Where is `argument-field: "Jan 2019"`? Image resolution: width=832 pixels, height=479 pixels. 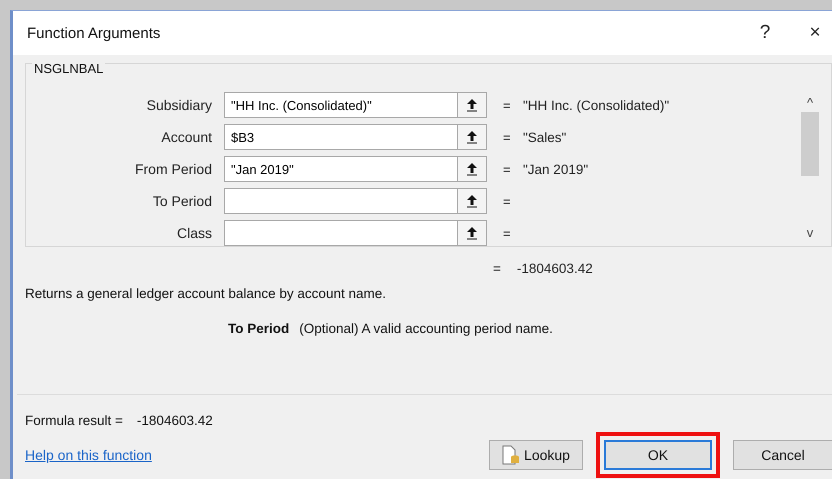
argument-field: "Jan 2019" is located at coordinates (341, 169).